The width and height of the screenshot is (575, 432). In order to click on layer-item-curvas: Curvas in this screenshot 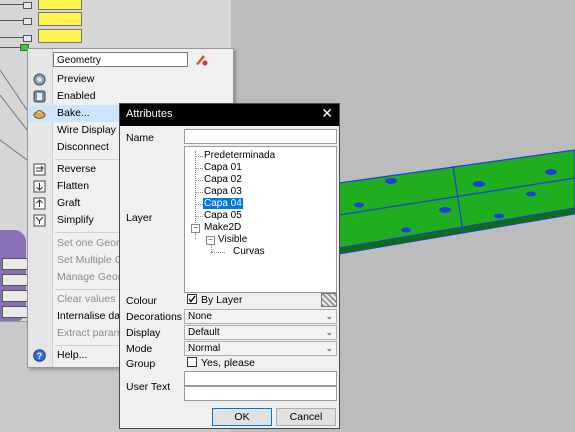, I will do `click(249, 251)`.